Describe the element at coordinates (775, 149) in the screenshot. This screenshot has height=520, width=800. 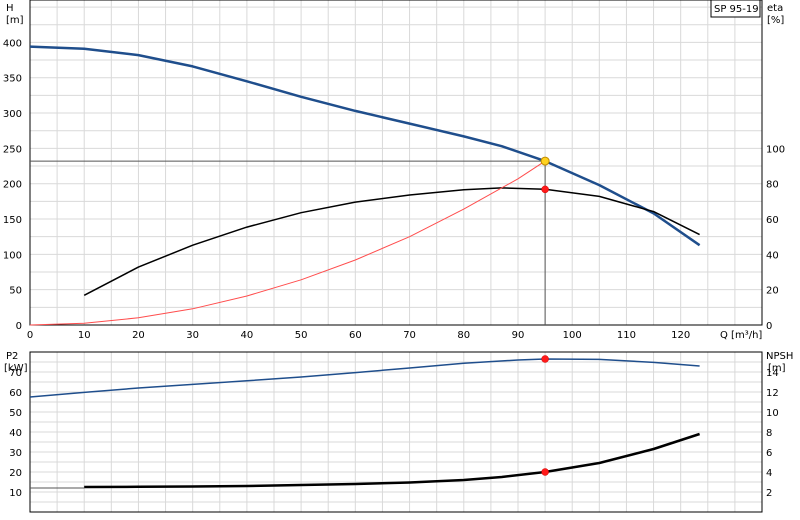
I see `eta-tick-label: 100` at that location.